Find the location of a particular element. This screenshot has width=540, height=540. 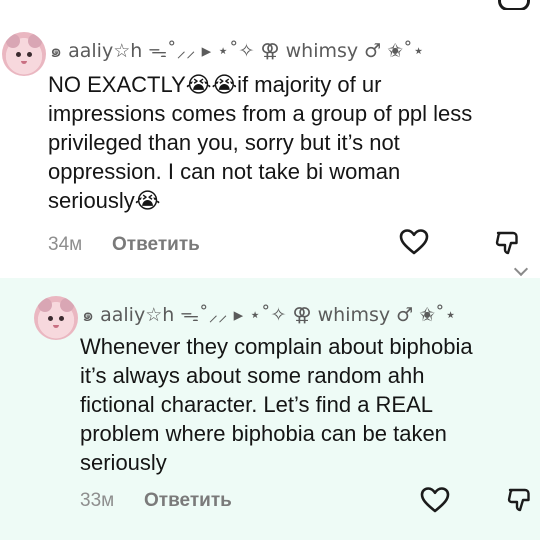

comment-time: 33м is located at coordinates (97, 500).